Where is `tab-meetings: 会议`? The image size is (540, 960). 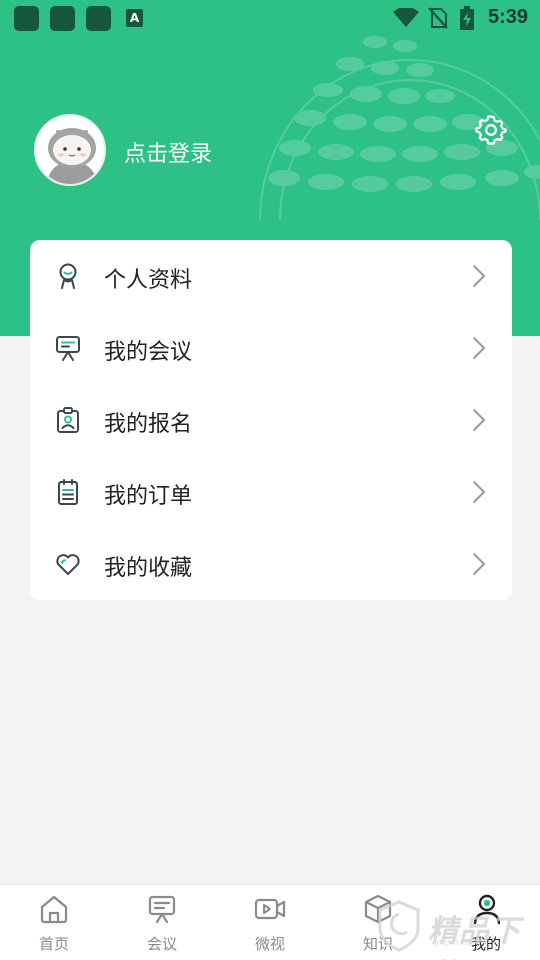
tab-meetings: 会议 is located at coordinates (162, 922).